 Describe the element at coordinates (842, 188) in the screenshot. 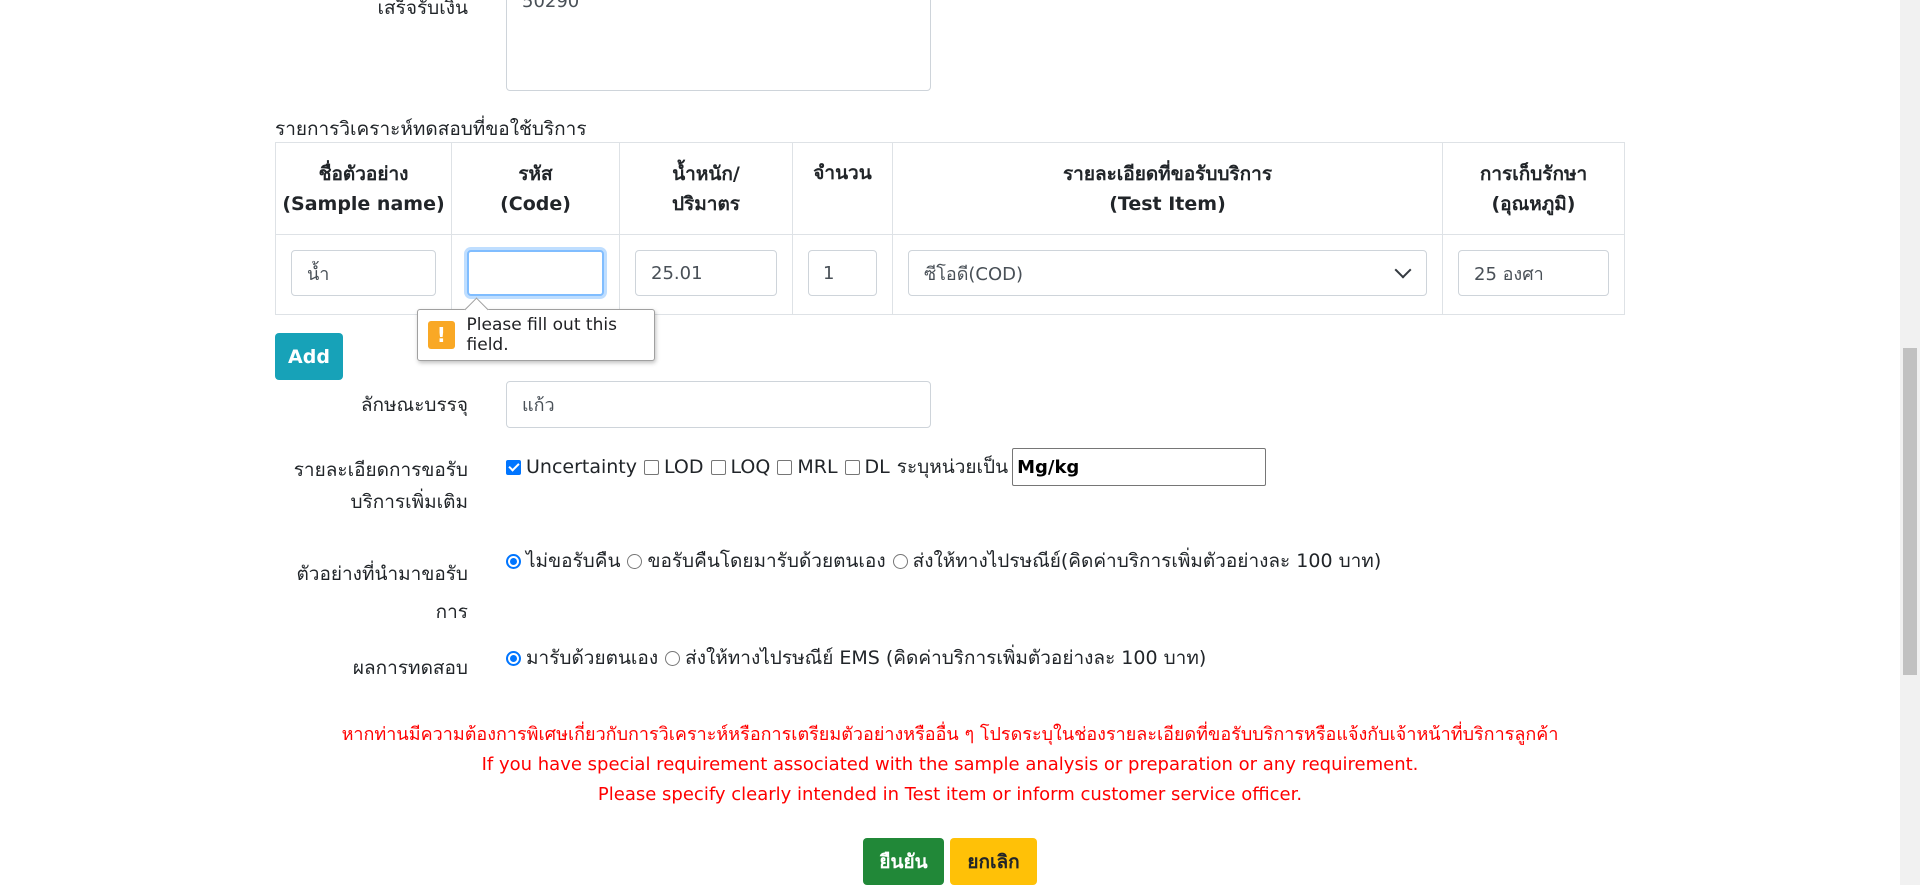

I see `header-quantity: จำนวน` at that location.